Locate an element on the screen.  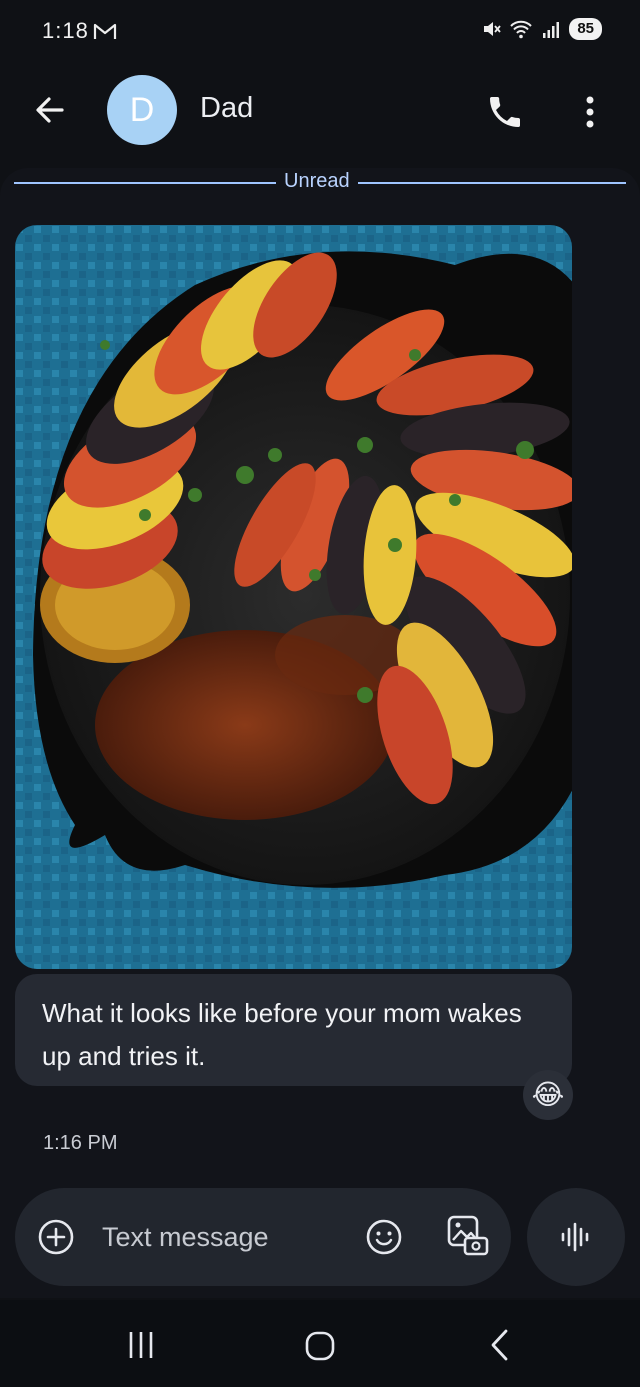
laughing-emoji-reaction: 😂 is located at coordinates (548, 1095).